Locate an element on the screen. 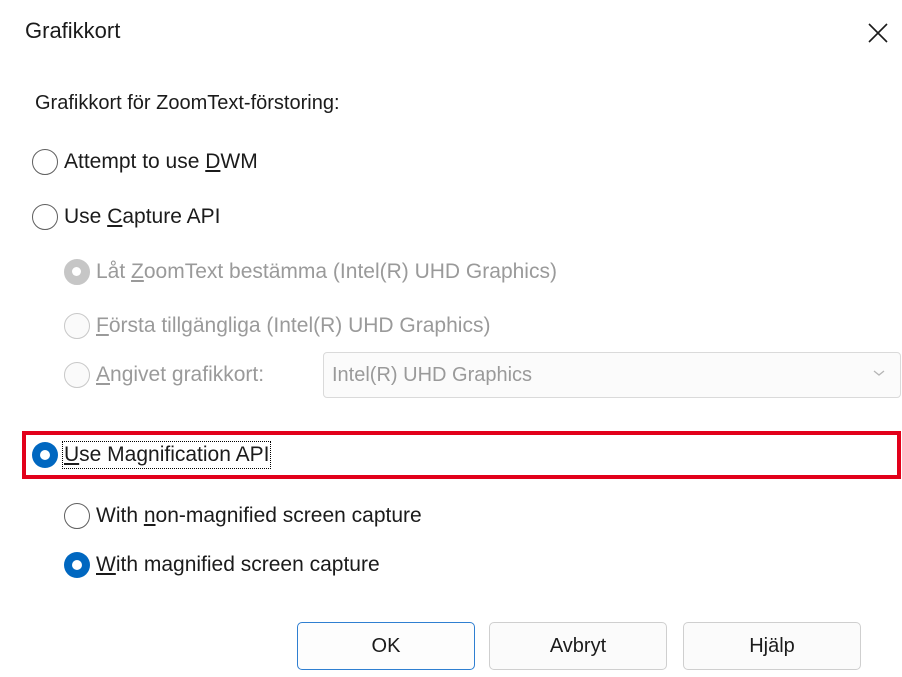 The height and width of the screenshot is (677, 902). radio-use-capture-api: Use Capture API is located at coordinates (126, 217).